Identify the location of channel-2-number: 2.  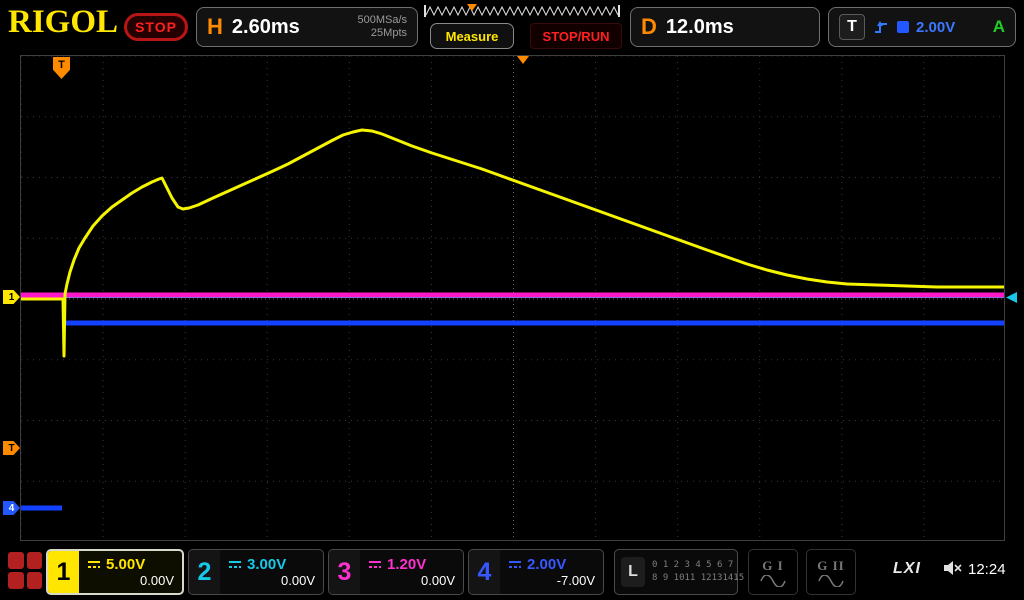
(204, 572).